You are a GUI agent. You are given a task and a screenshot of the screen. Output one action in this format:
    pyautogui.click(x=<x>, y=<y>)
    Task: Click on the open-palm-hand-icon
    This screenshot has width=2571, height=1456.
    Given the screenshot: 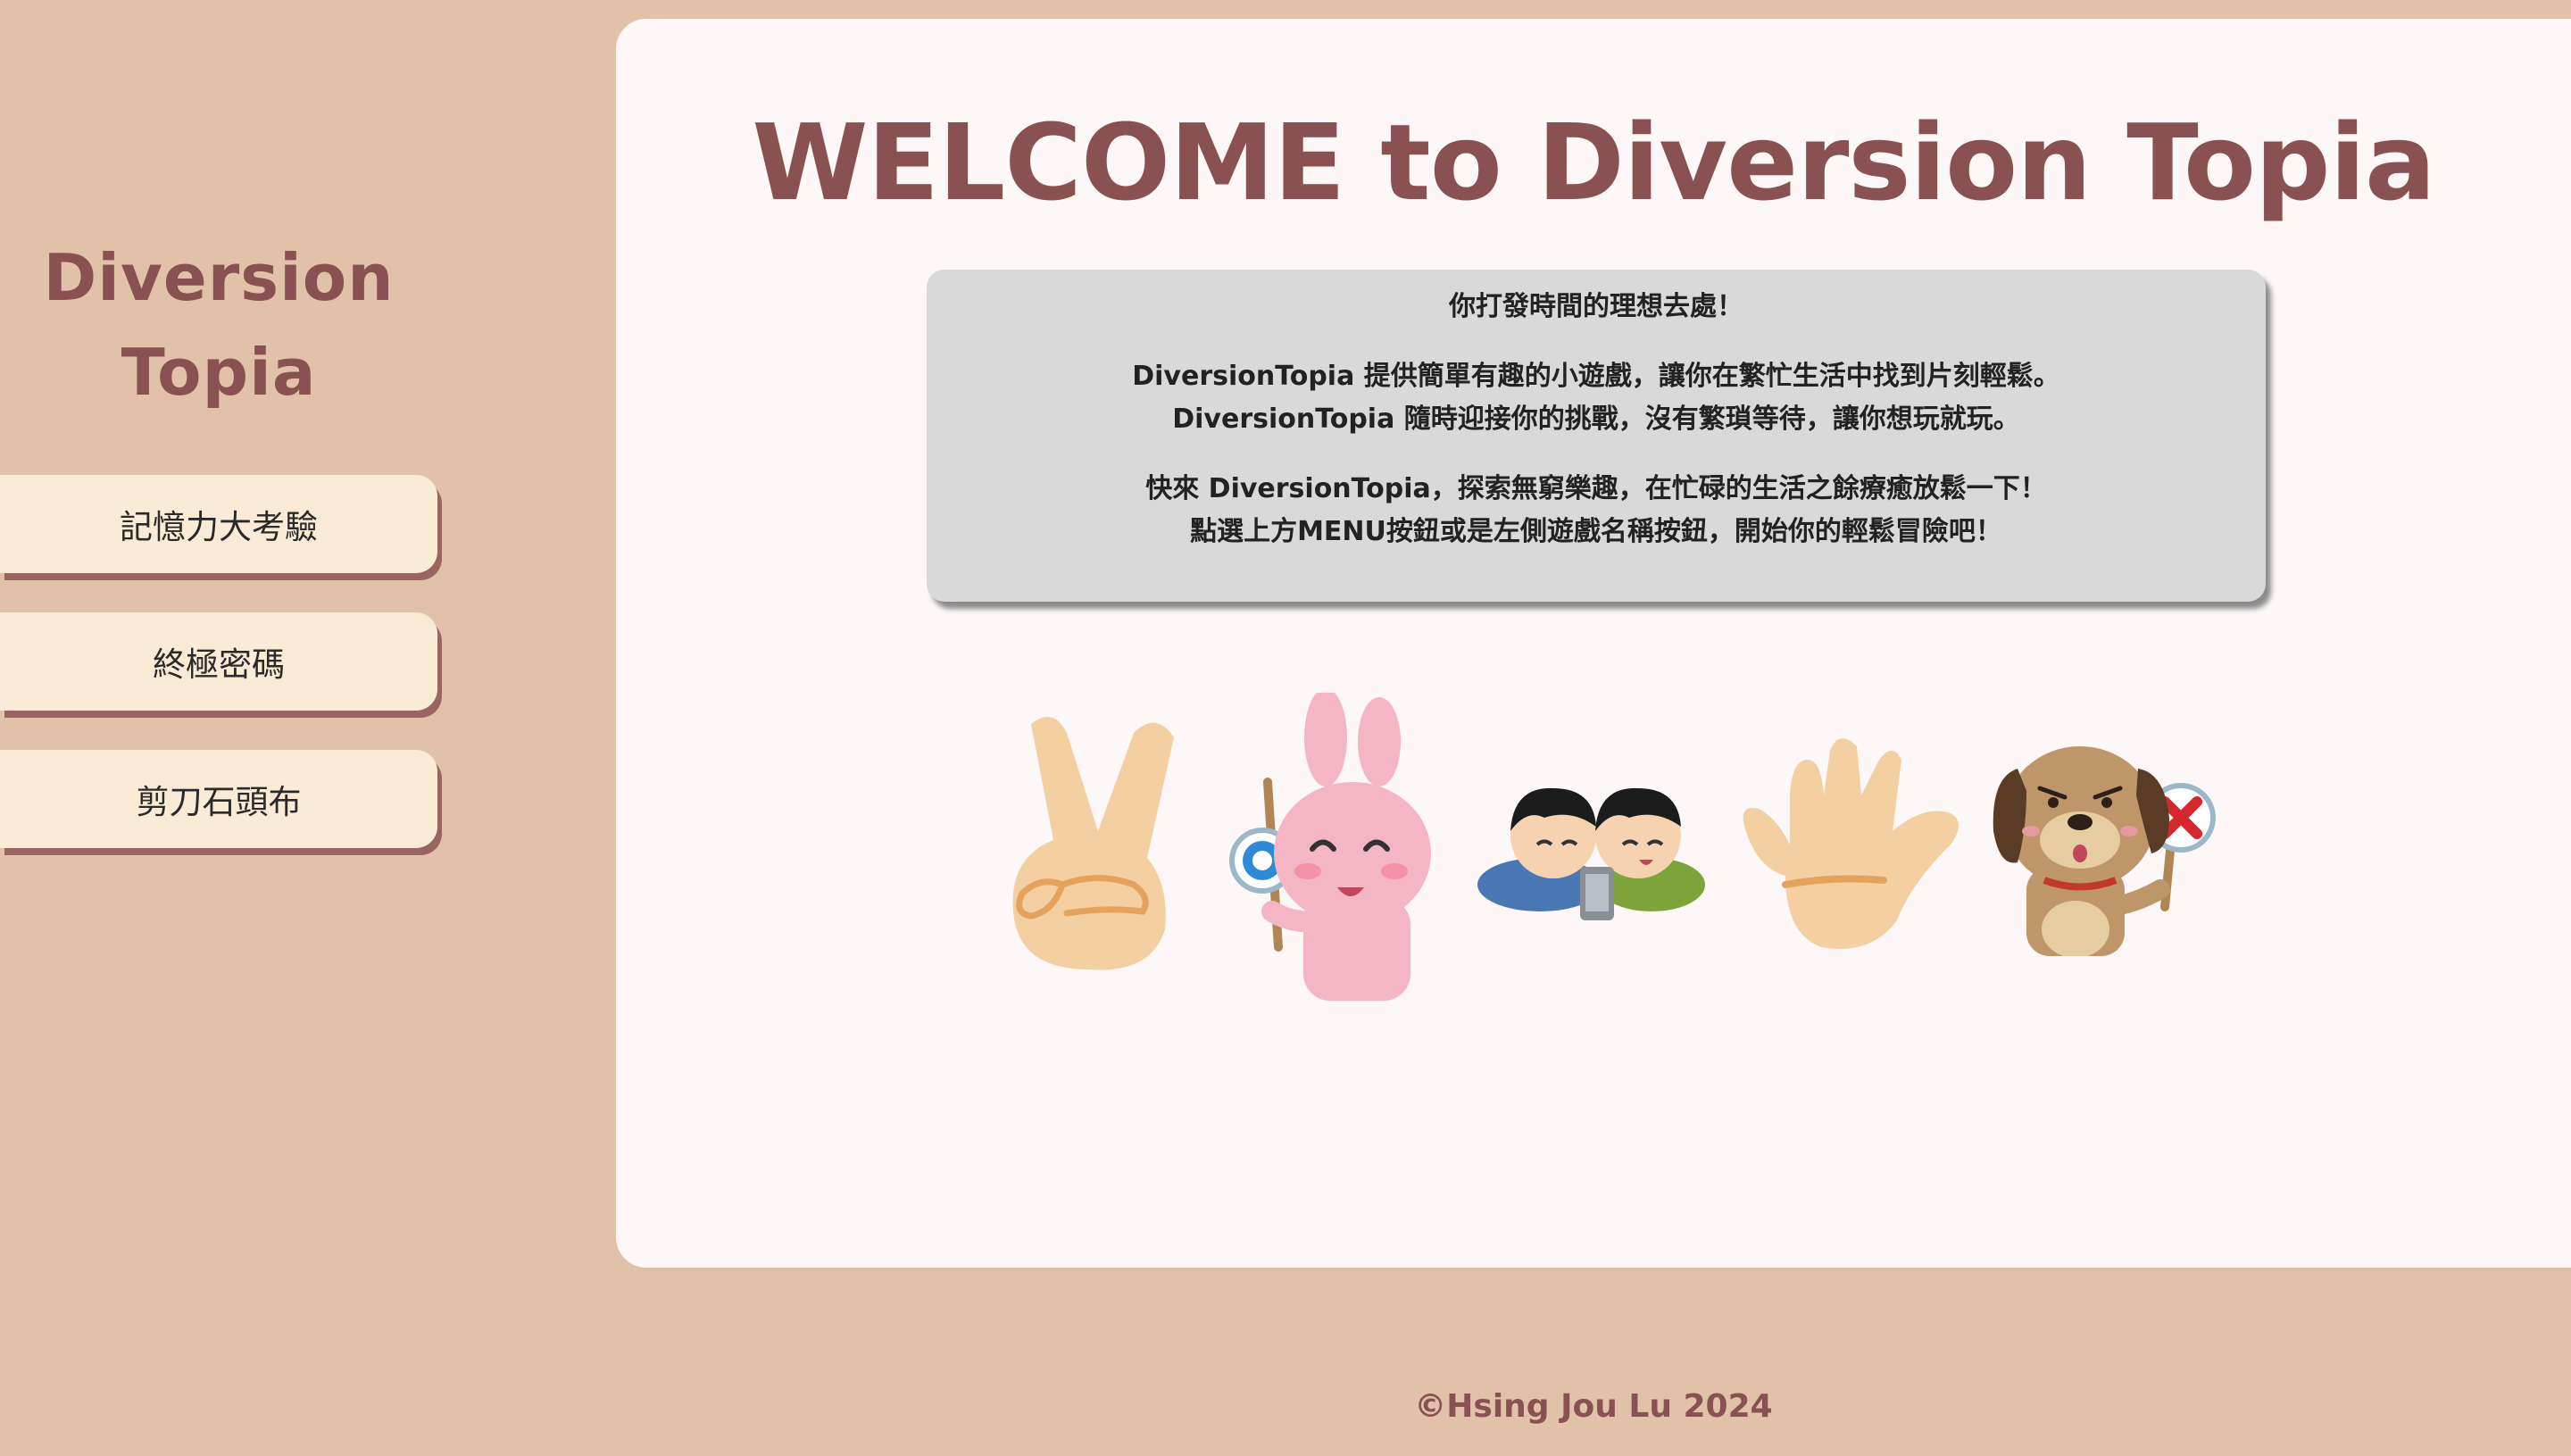 What is the action you would take?
    pyautogui.click(x=1851, y=844)
    